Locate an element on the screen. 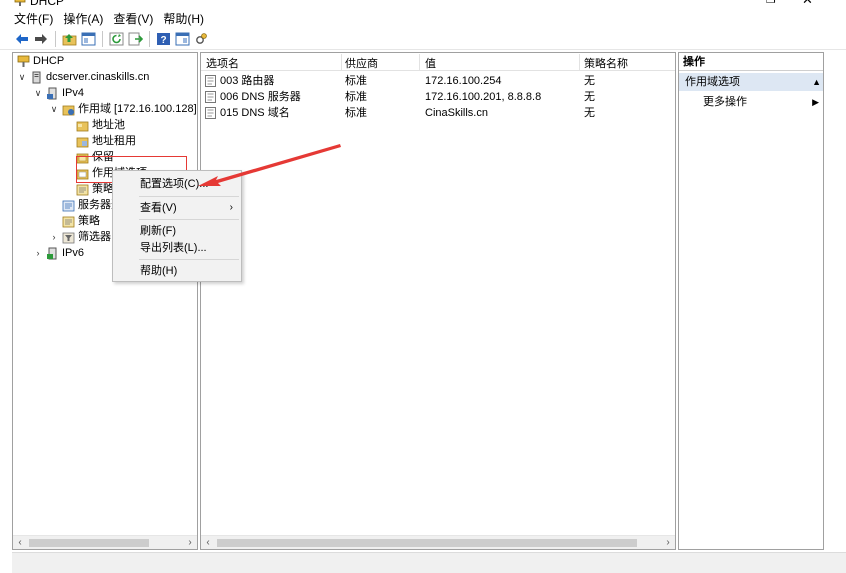  forward-arrow-icon is located at coordinates (41, 39).